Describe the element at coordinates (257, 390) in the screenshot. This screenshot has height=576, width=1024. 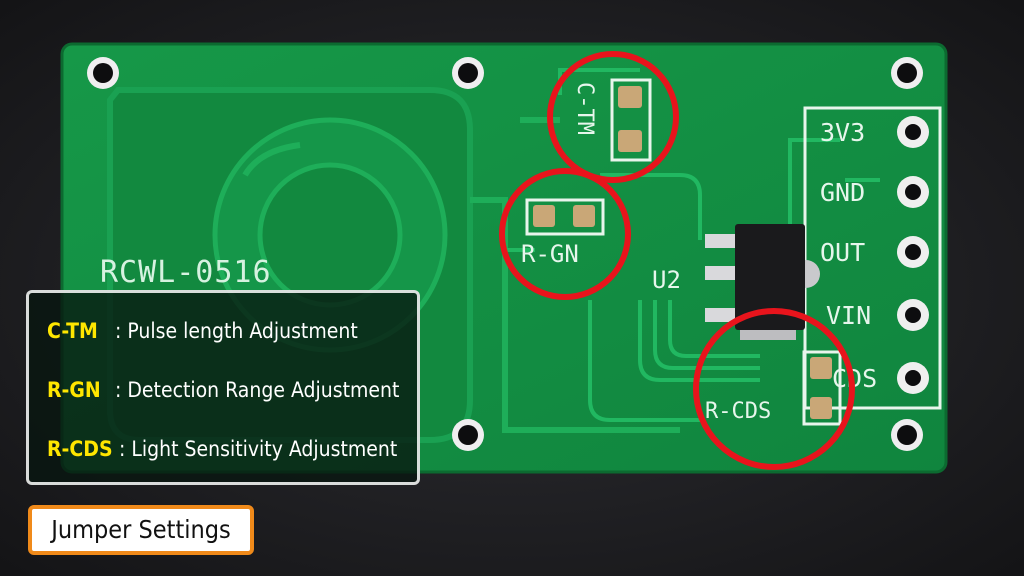
I see `legend-desc: : Detection Range Adjustment` at that location.